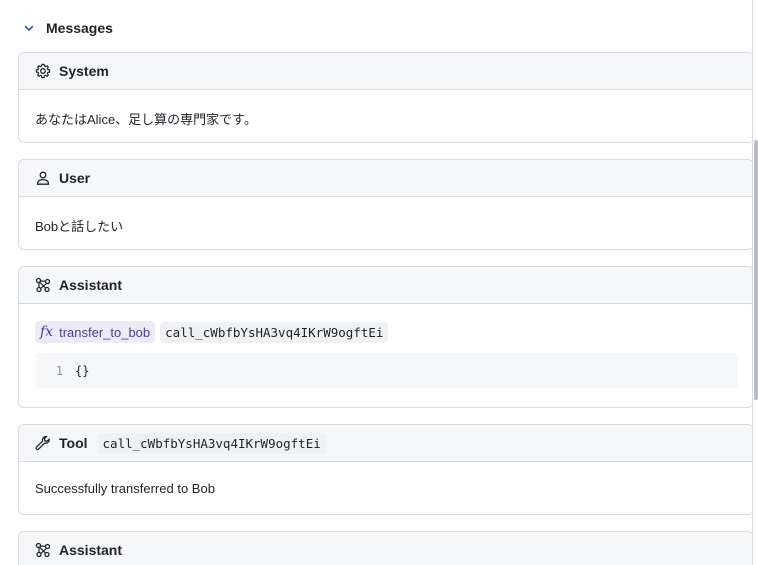 The image size is (758, 565). Describe the element at coordinates (43, 71) in the screenshot. I see `gear-icon` at that location.